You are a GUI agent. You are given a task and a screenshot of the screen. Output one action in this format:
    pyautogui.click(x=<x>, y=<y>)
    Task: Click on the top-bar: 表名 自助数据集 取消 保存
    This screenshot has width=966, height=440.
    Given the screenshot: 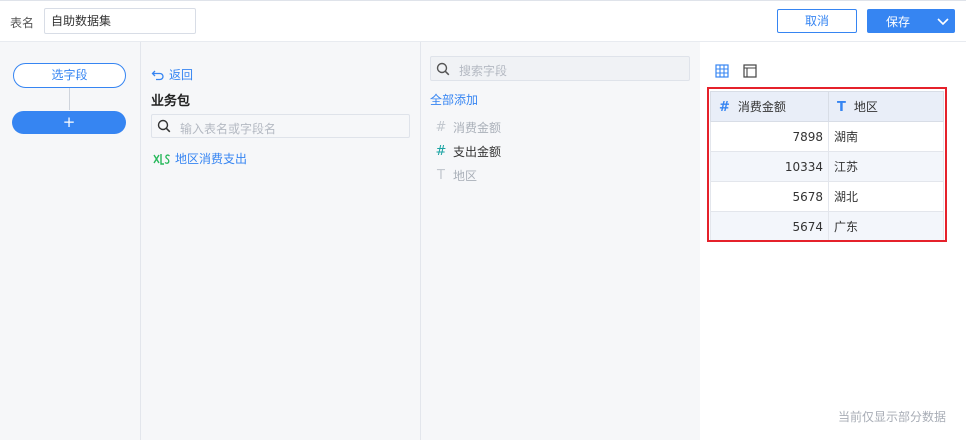 What is the action you would take?
    pyautogui.click(x=483, y=21)
    